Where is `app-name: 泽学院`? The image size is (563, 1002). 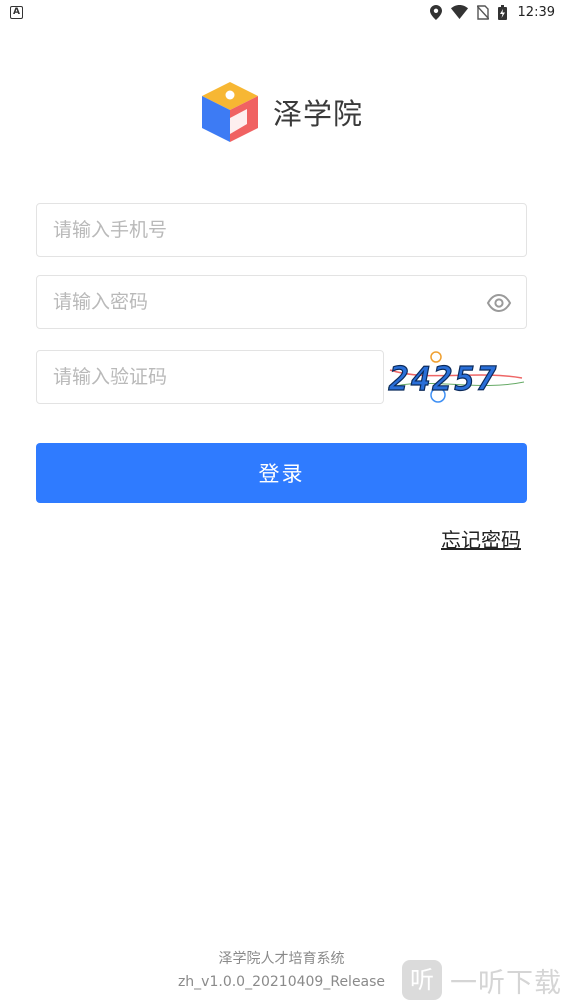
app-name: 泽学院 is located at coordinates (318, 114).